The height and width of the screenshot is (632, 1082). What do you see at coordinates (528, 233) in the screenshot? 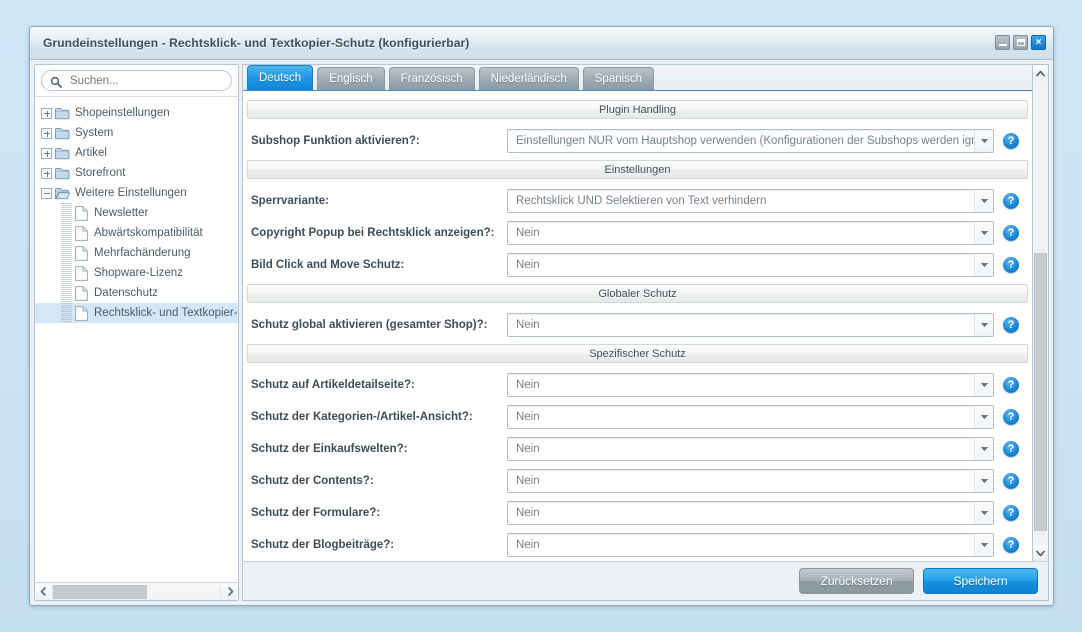
I see `dropdown-value: Nein` at bounding box center [528, 233].